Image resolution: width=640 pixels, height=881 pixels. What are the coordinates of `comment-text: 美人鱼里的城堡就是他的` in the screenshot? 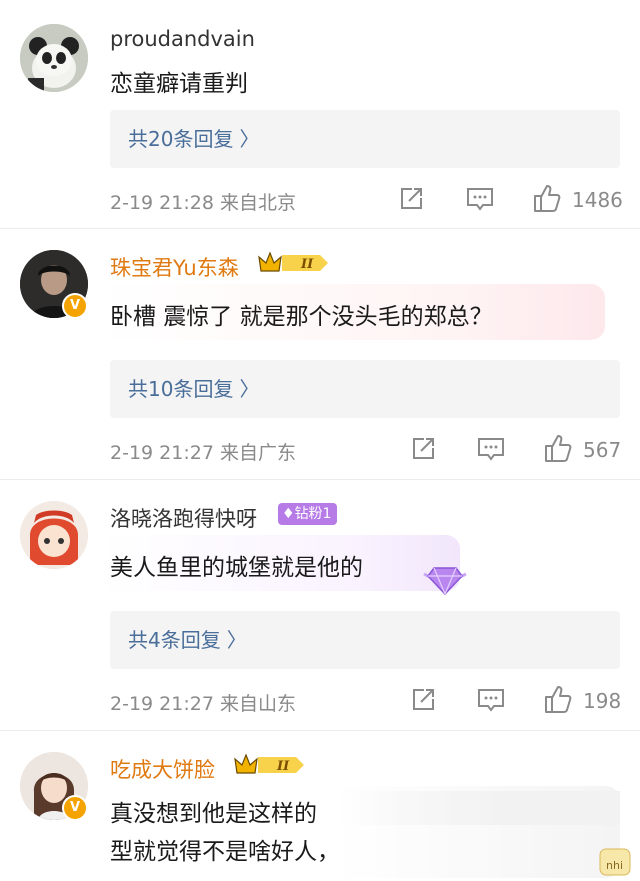 It's located at (236, 568).